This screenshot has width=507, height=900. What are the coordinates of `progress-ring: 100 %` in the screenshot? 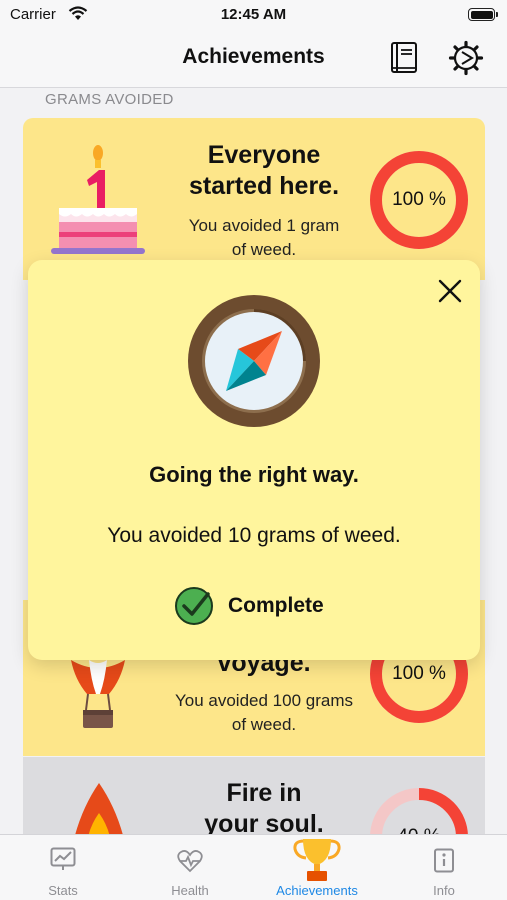 It's located at (419, 200).